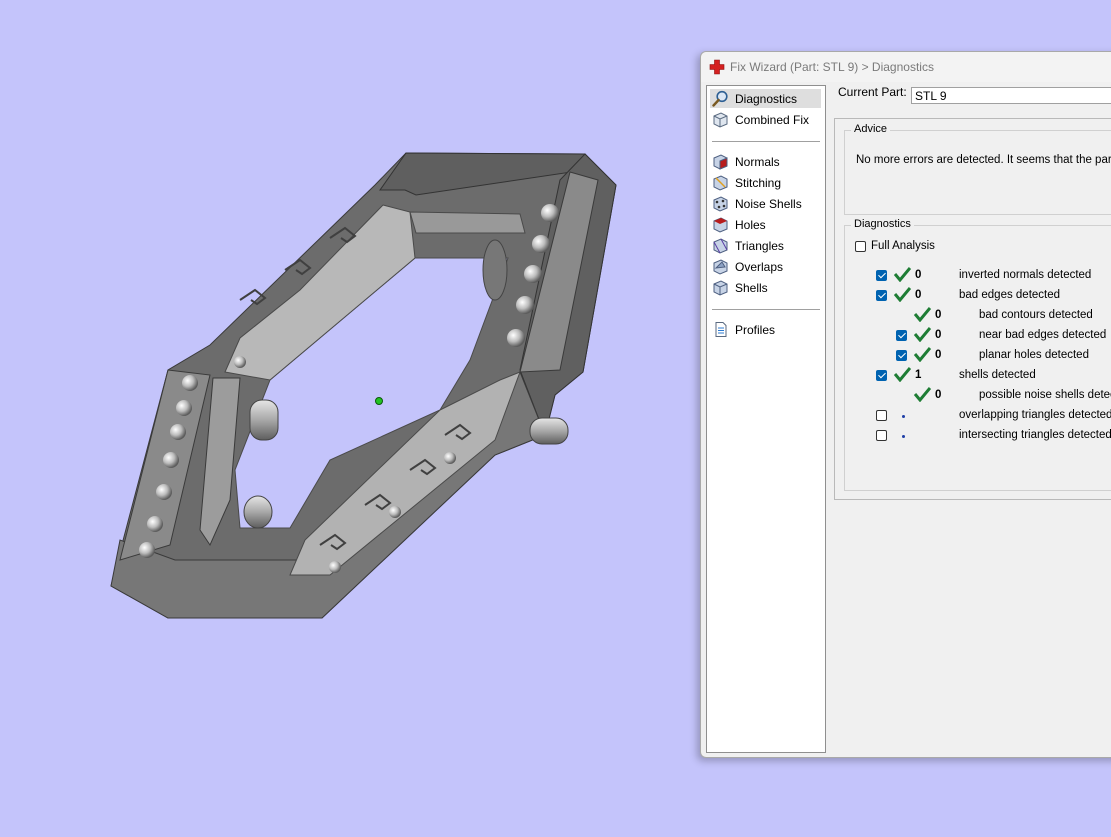 The width and height of the screenshot is (1111, 837). What do you see at coordinates (1011, 95) in the screenshot?
I see `current-part-field: STL 9` at bounding box center [1011, 95].